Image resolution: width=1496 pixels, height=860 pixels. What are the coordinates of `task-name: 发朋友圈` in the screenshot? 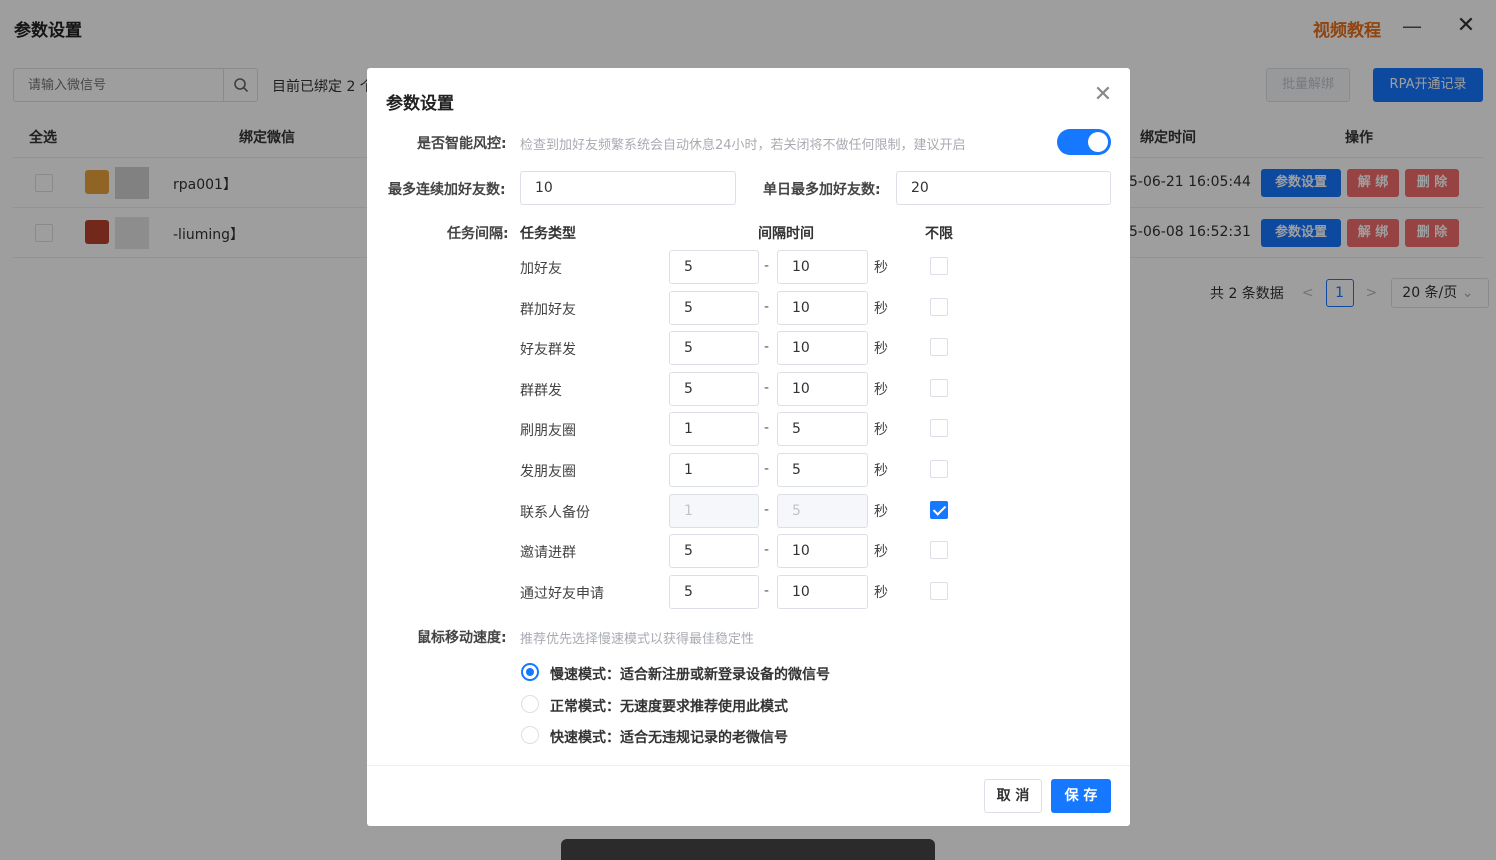 It's located at (548, 472).